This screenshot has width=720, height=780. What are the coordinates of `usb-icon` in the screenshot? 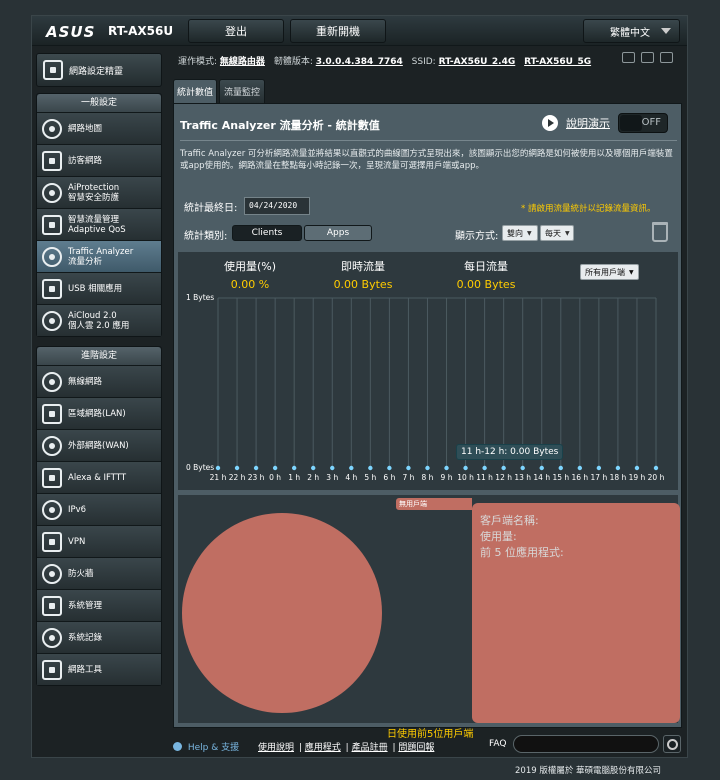 It's located at (52, 288).